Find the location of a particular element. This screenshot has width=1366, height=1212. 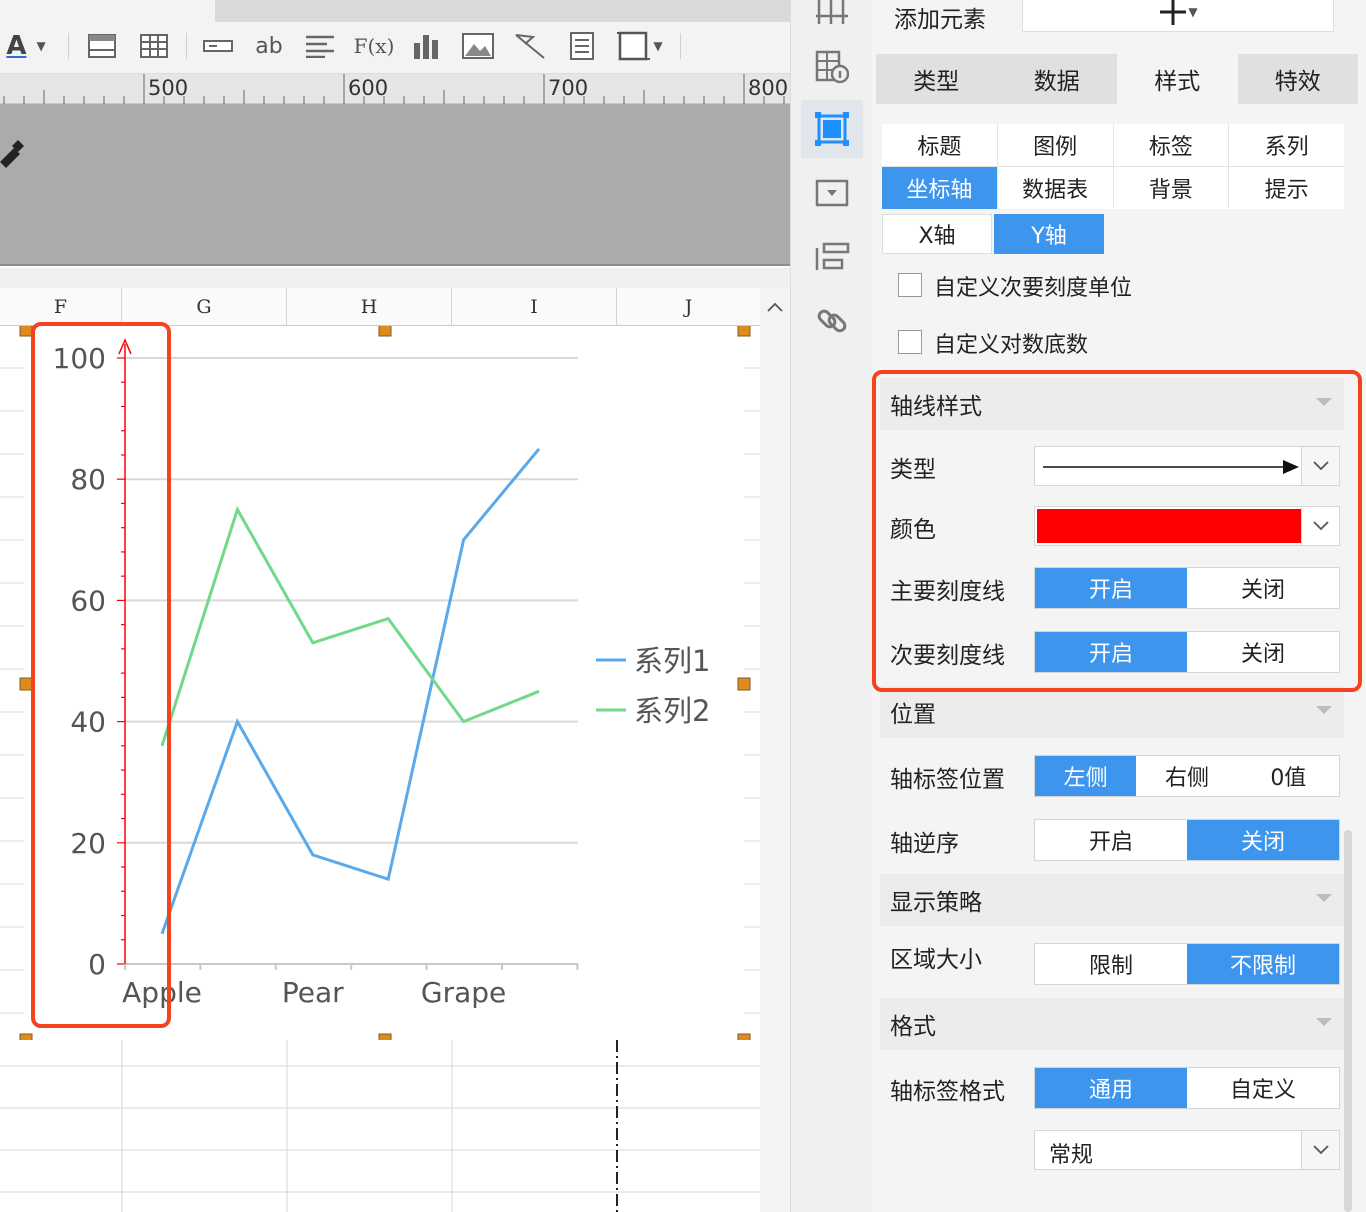

column-header-h: H is located at coordinates (369, 307).